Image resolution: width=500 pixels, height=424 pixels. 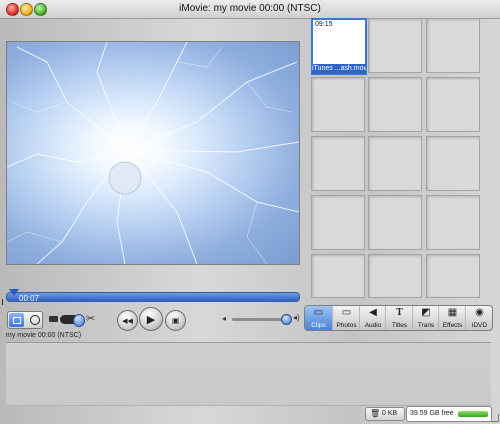 I want to click on rewind-icon: ◀◀, so click(x=127, y=321).